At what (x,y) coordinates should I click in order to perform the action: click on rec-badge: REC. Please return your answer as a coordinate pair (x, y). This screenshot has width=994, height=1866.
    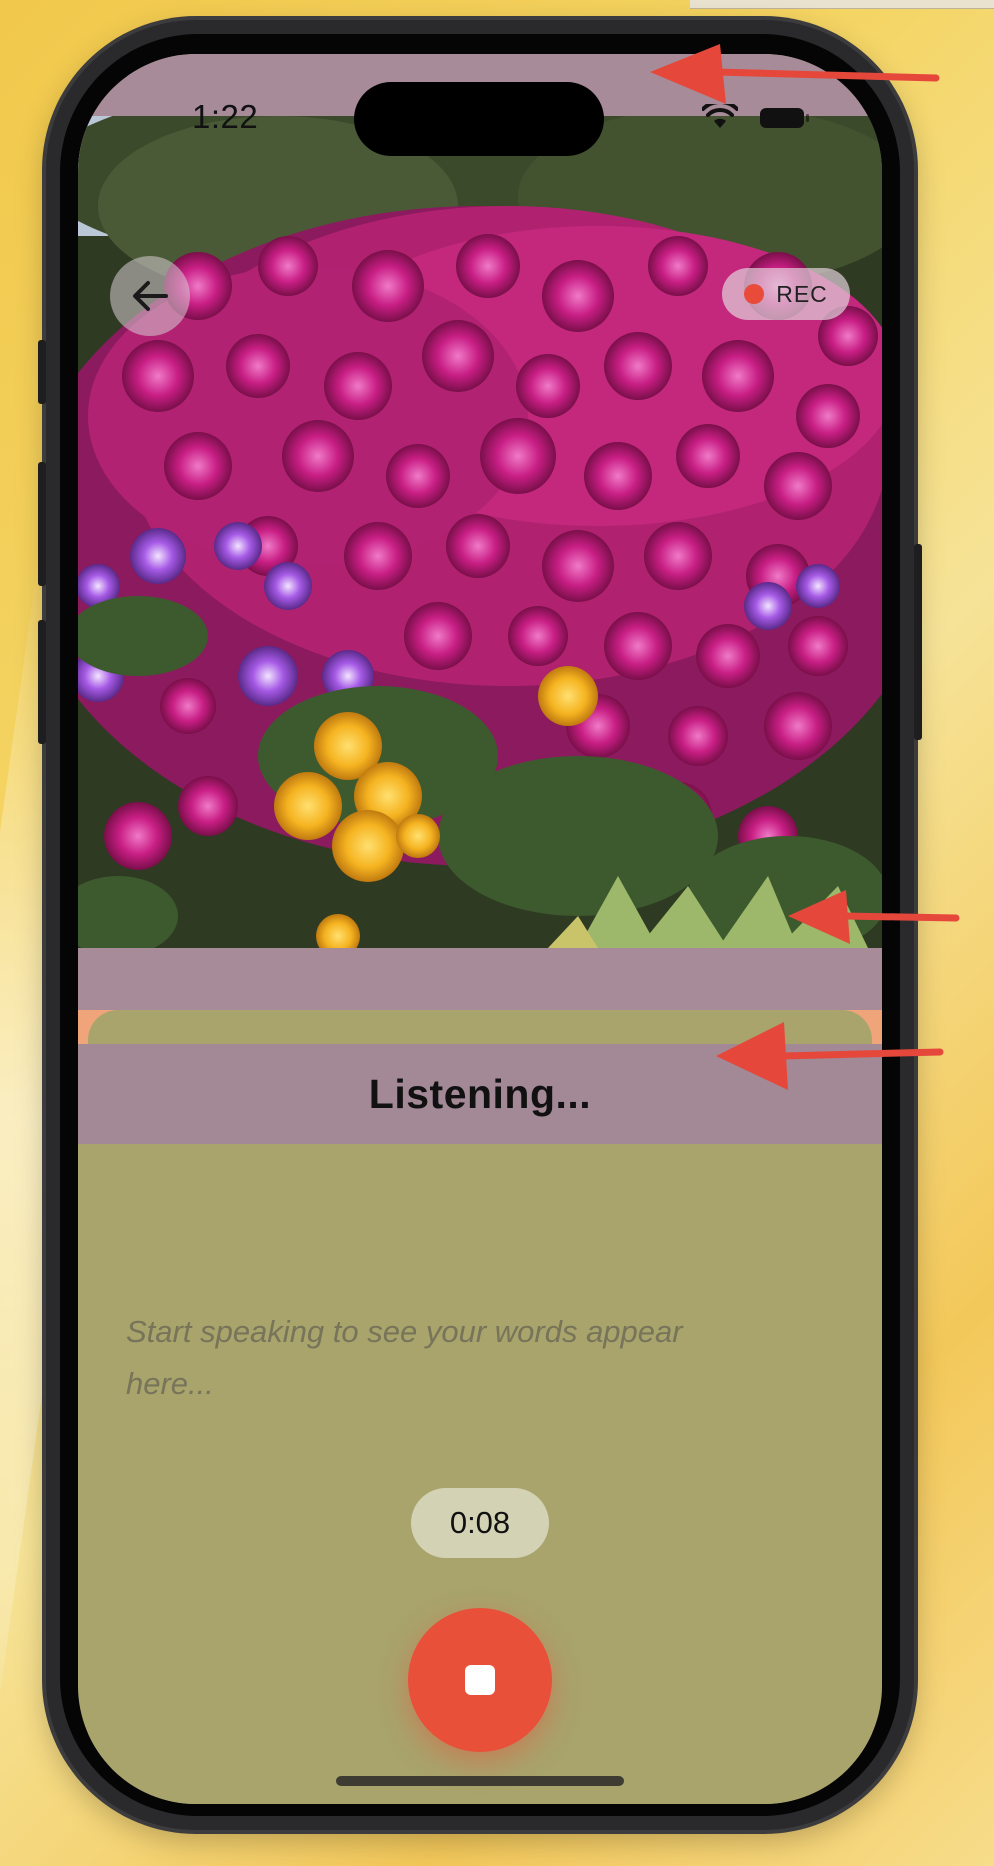
    Looking at the image, I should click on (786, 294).